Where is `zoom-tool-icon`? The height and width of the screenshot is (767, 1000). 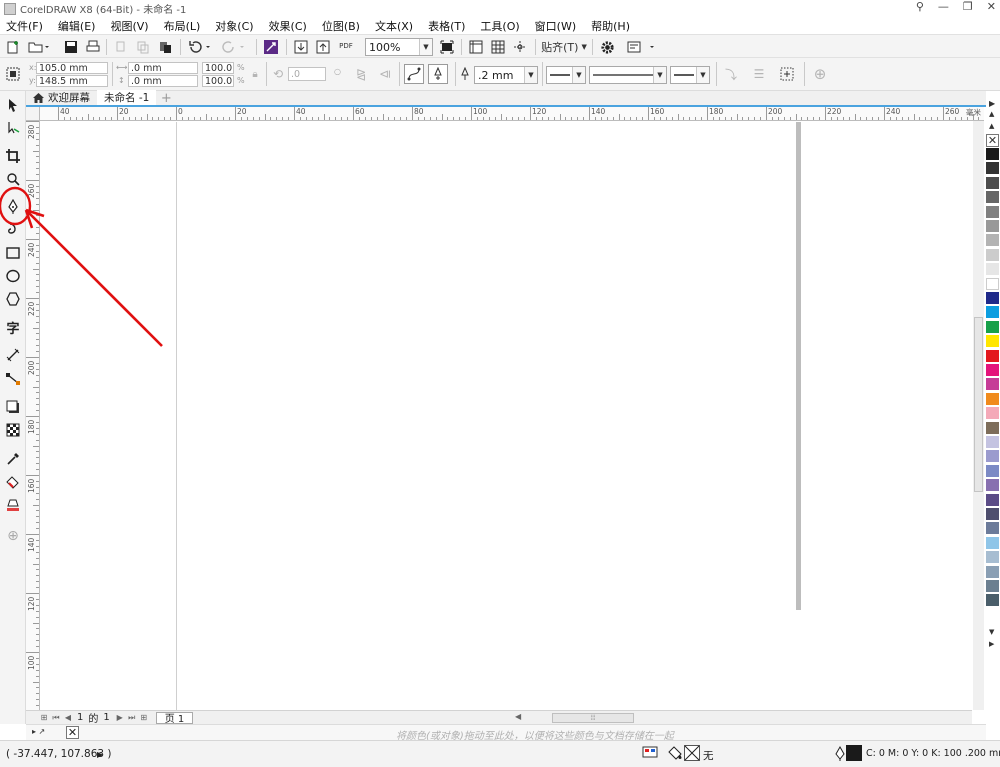 zoom-tool-icon is located at coordinates (13, 179).